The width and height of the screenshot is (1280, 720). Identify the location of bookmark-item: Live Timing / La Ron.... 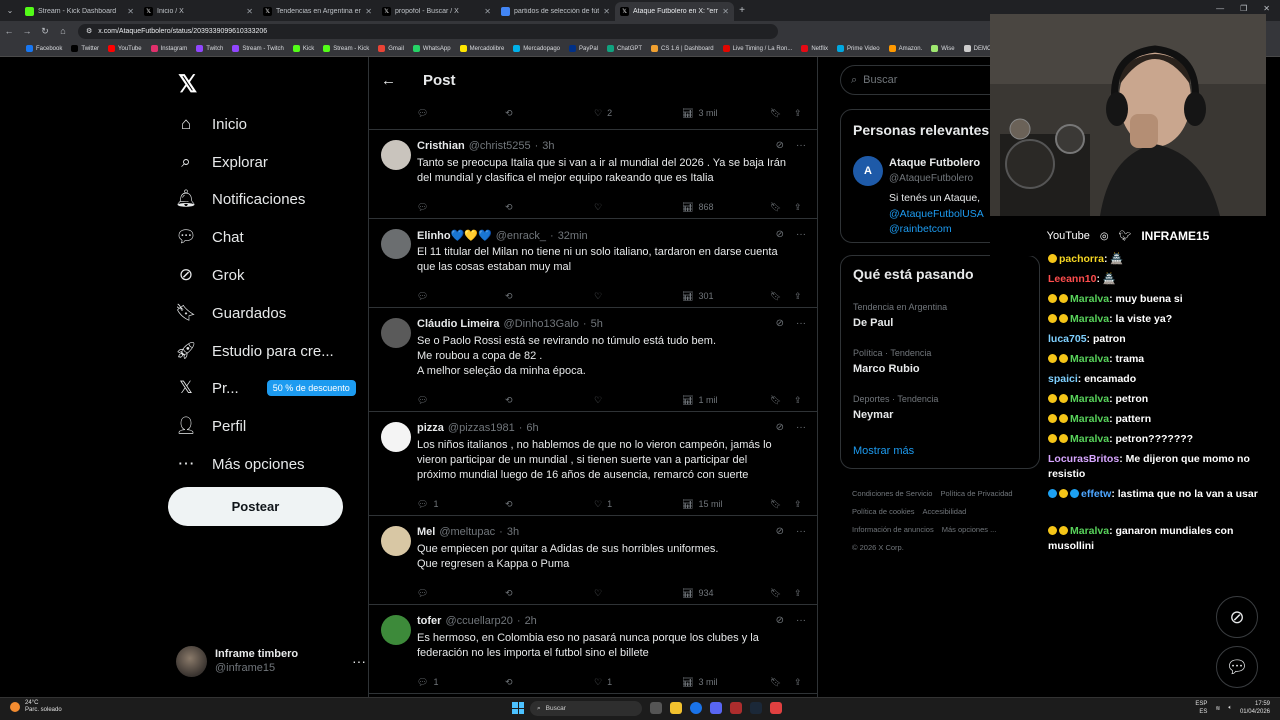
(757, 48).